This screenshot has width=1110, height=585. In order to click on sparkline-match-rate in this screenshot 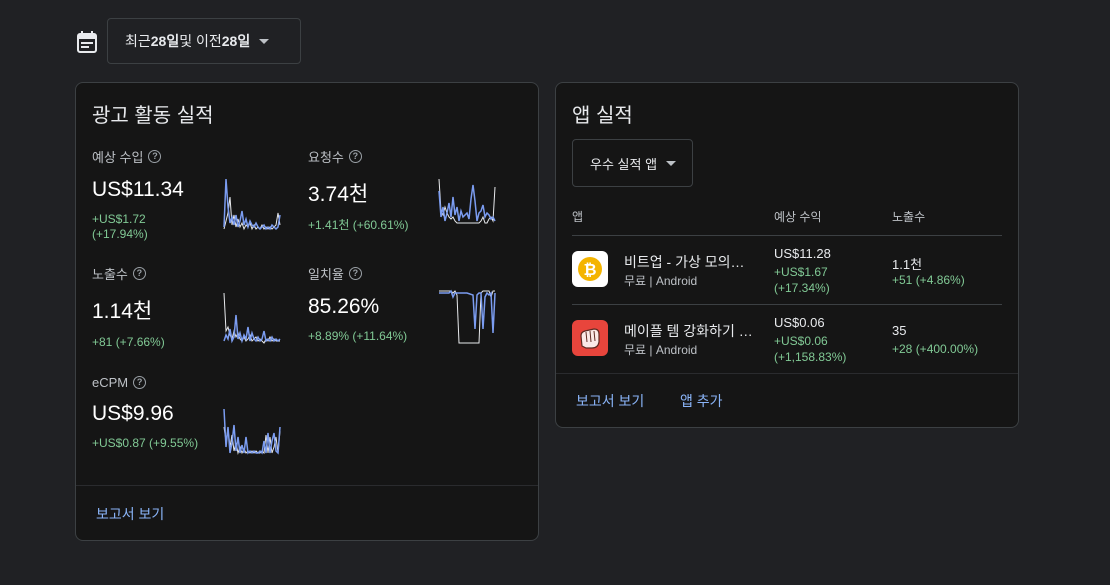, I will do `click(467, 316)`.